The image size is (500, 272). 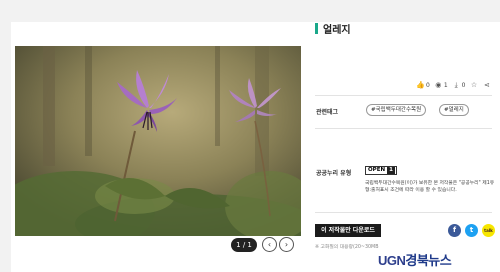 What do you see at coordinates (244, 245) in the screenshot?
I see `page-counter: 1 / 1` at bounding box center [244, 245].